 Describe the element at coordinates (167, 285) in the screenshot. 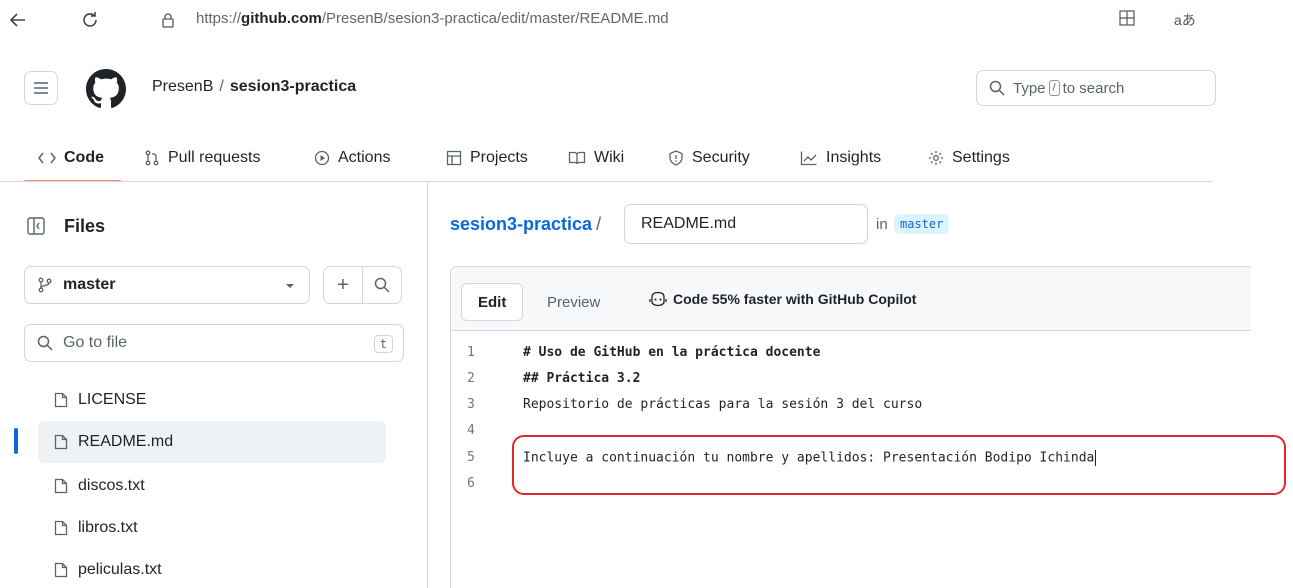

I see `branch-selector: master` at that location.